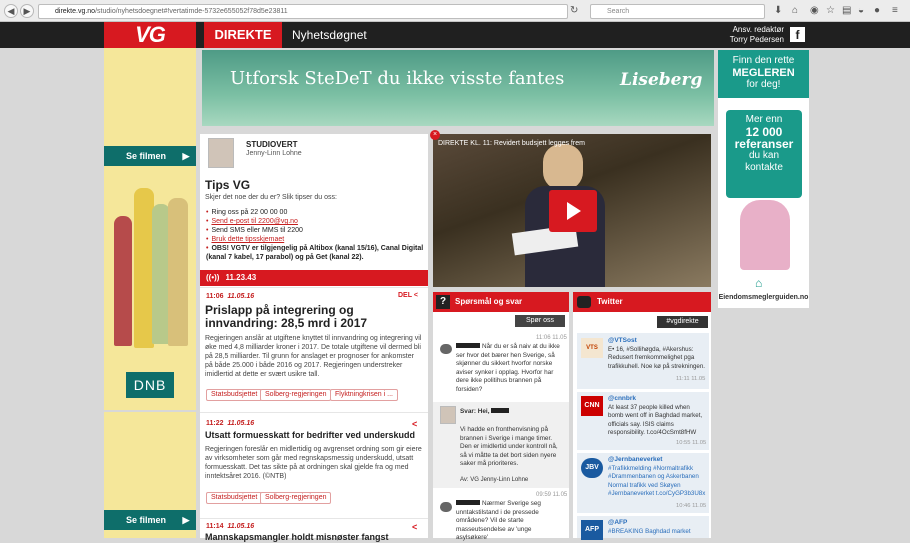 The image size is (910, 543). I want to click on twitter-header: Twitter, so click(642, 302).